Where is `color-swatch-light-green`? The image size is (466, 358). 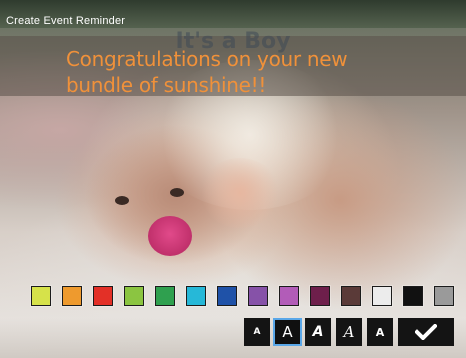
color-swatch-light-green is located at coordinates (134, 296).